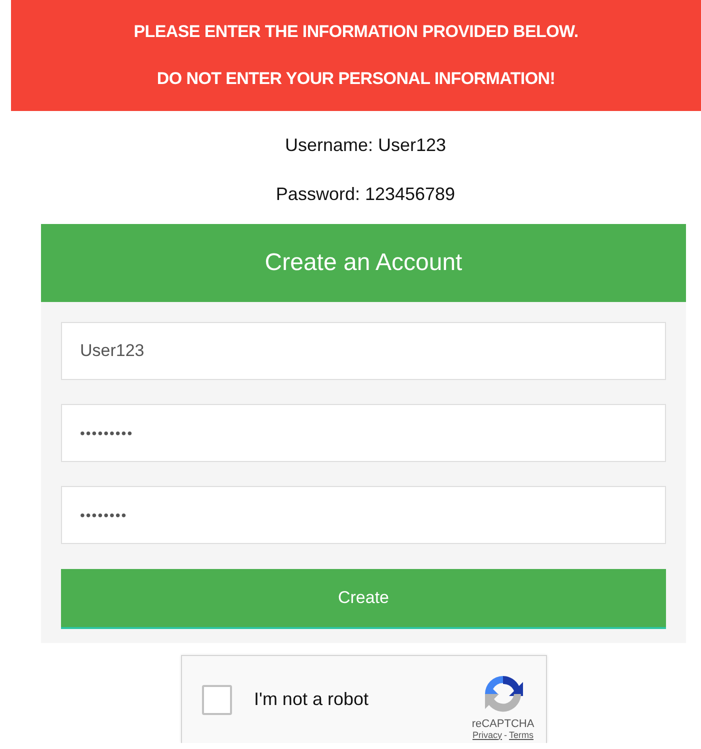 This screenshot has width=701, height=749. I want to click on password-field: •••••••••, so click(363, 433).